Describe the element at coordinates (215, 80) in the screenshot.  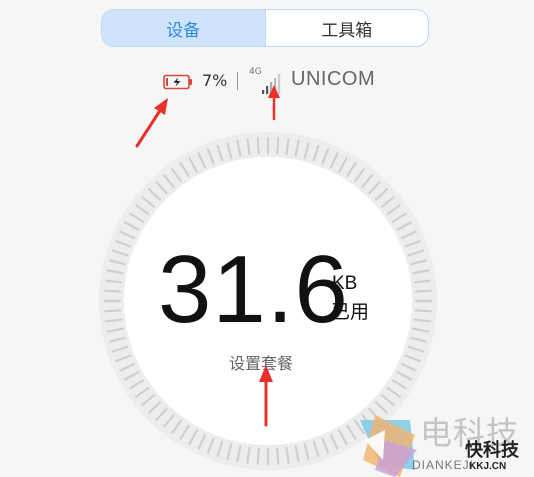
I see `battery-percent: 7%` at that location.